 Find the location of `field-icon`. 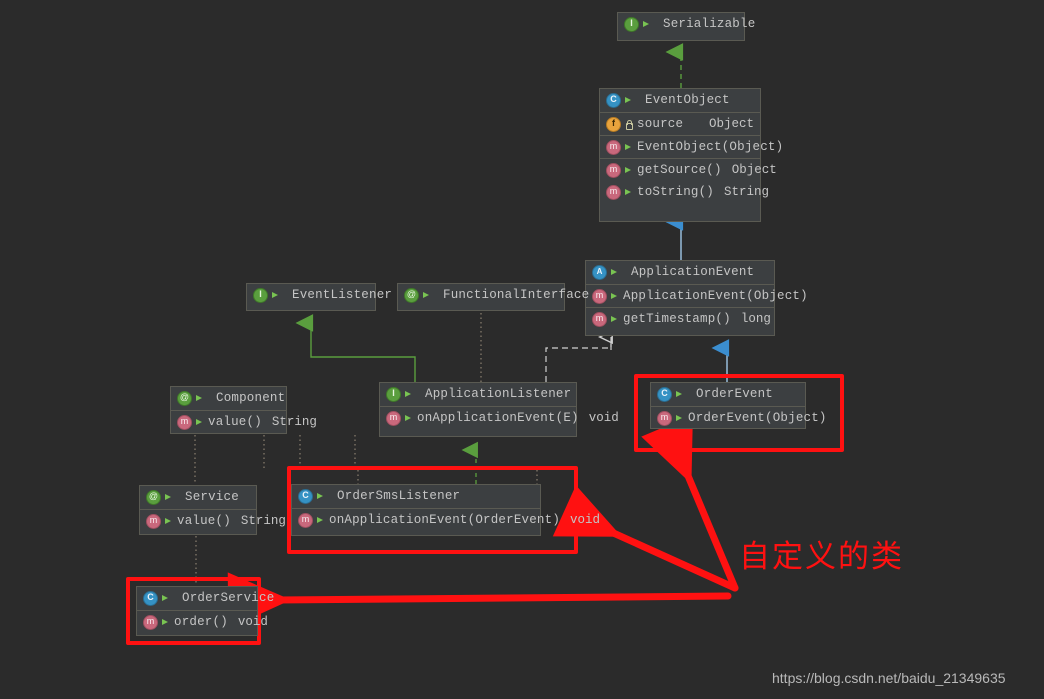

field-icon is located at coordinates (613, 124).